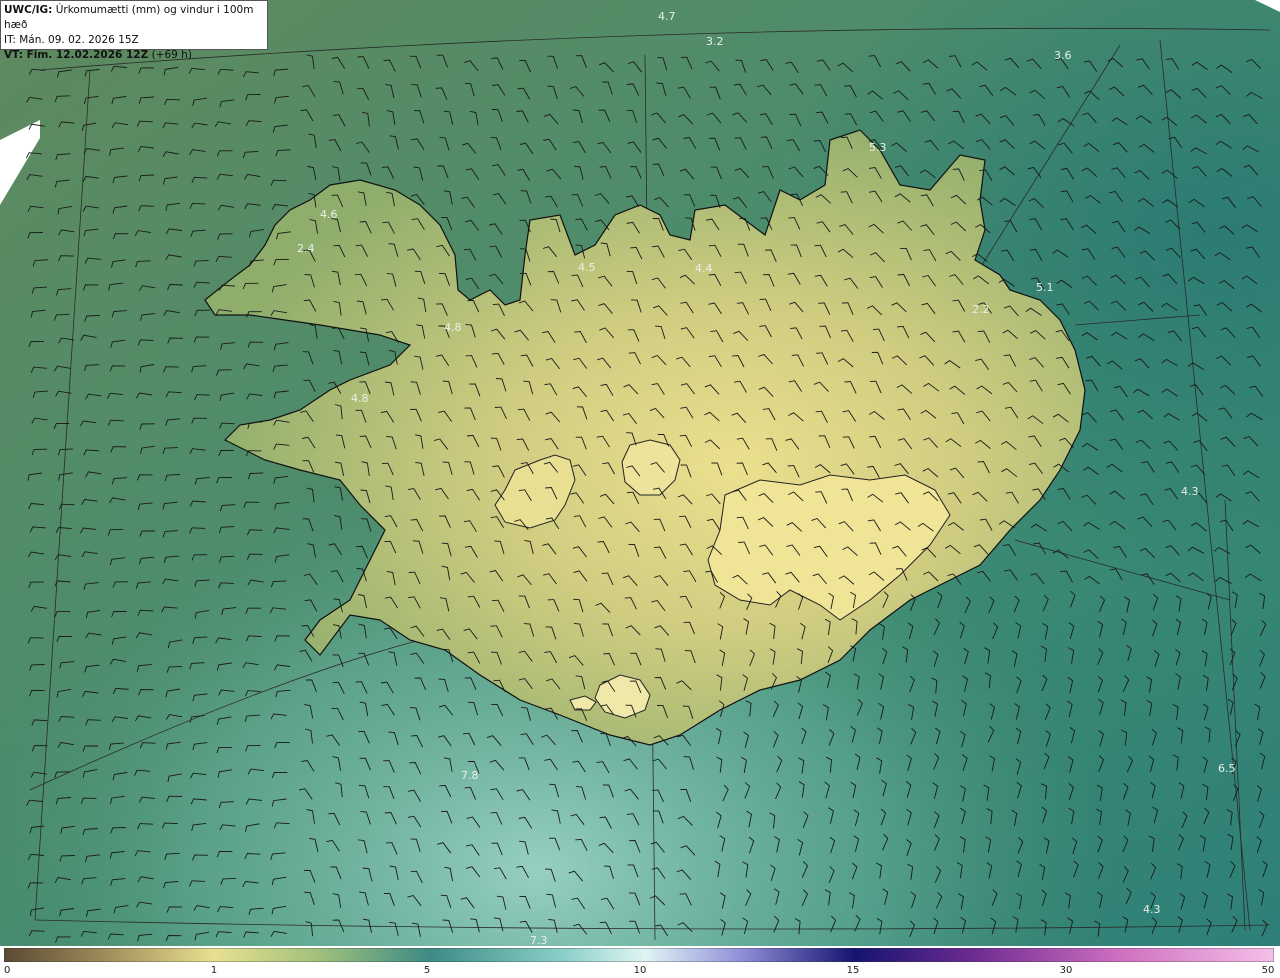 The height and width of the screenshot is (978, 1280). Describe the element at coordinates (1066, 970) in the screenshot. I see `legend-tick: 30` at that location.